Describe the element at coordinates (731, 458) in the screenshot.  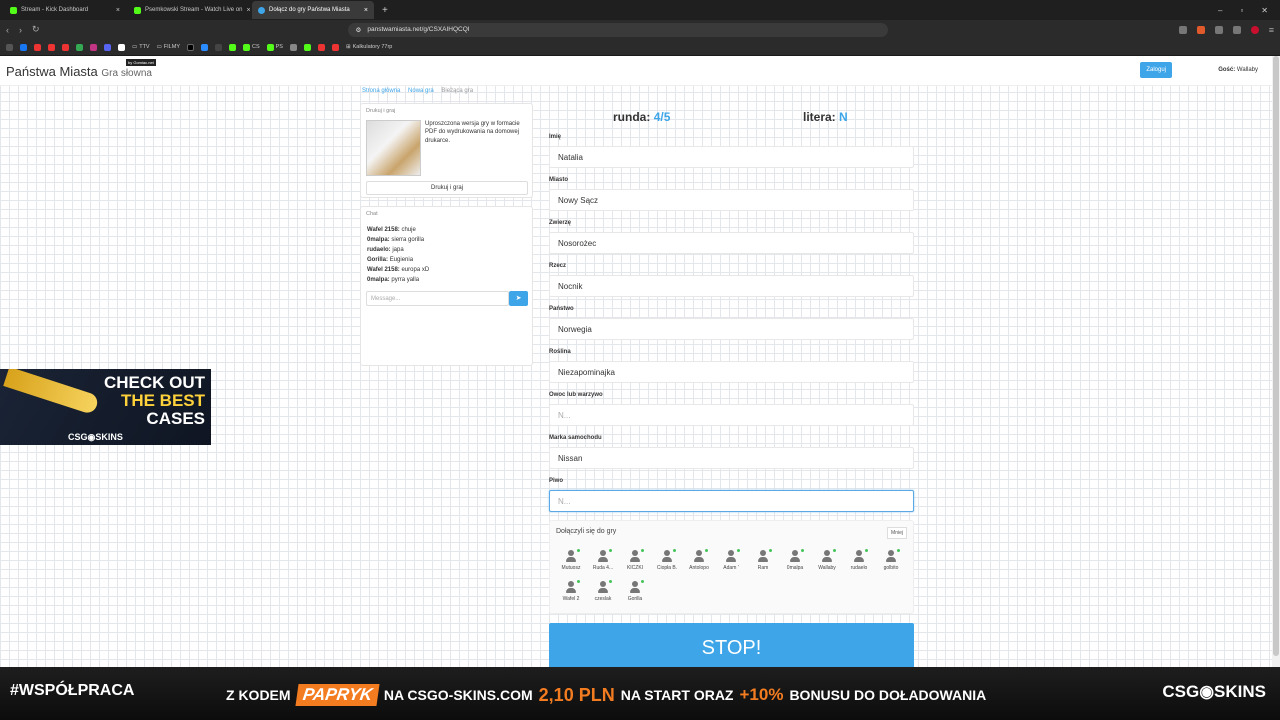
I see `car-brand-field` at that location.